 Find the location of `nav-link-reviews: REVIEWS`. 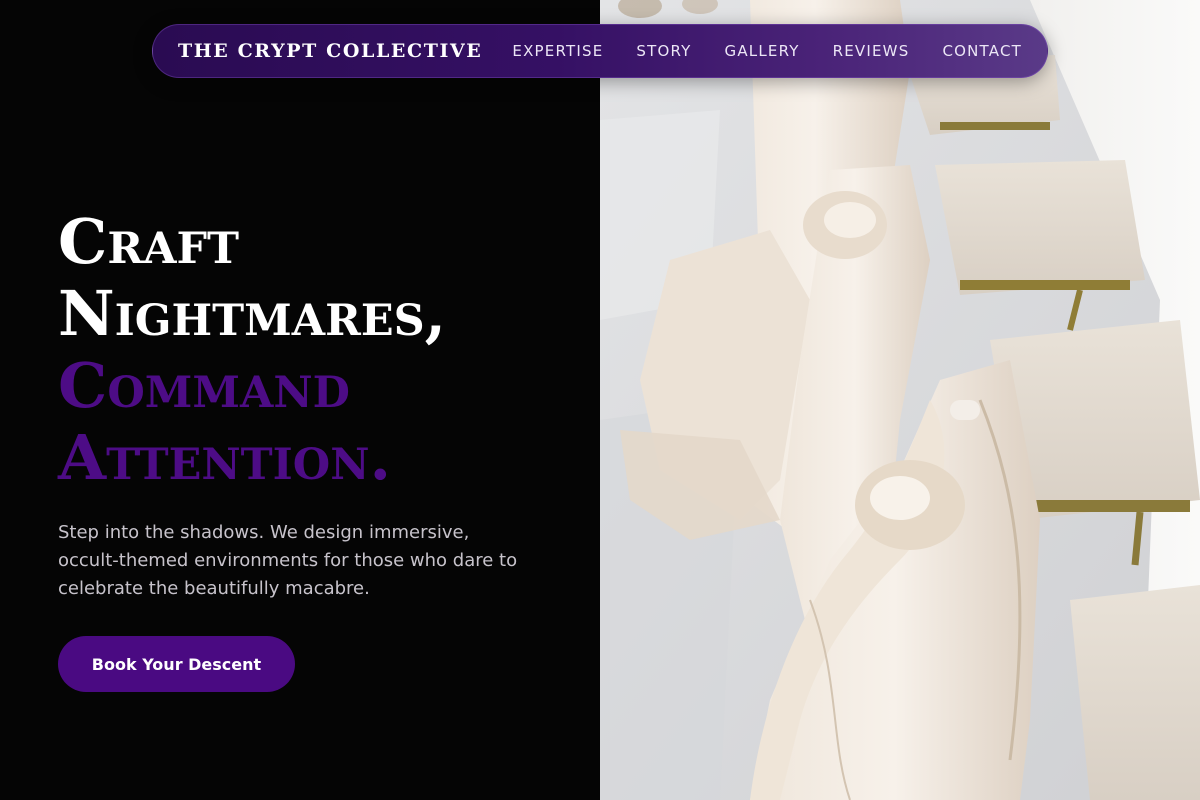

nav-link-reviews: REVIEWS is located at coordinates (871, 51).